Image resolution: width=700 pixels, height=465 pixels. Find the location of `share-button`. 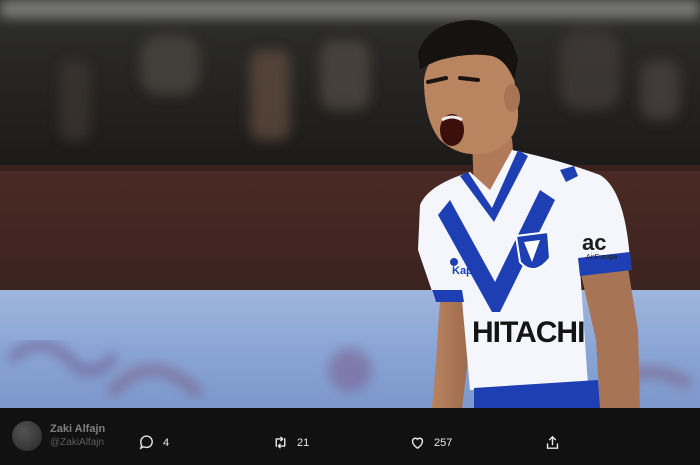

share-button is located at coordinates (552, 442).